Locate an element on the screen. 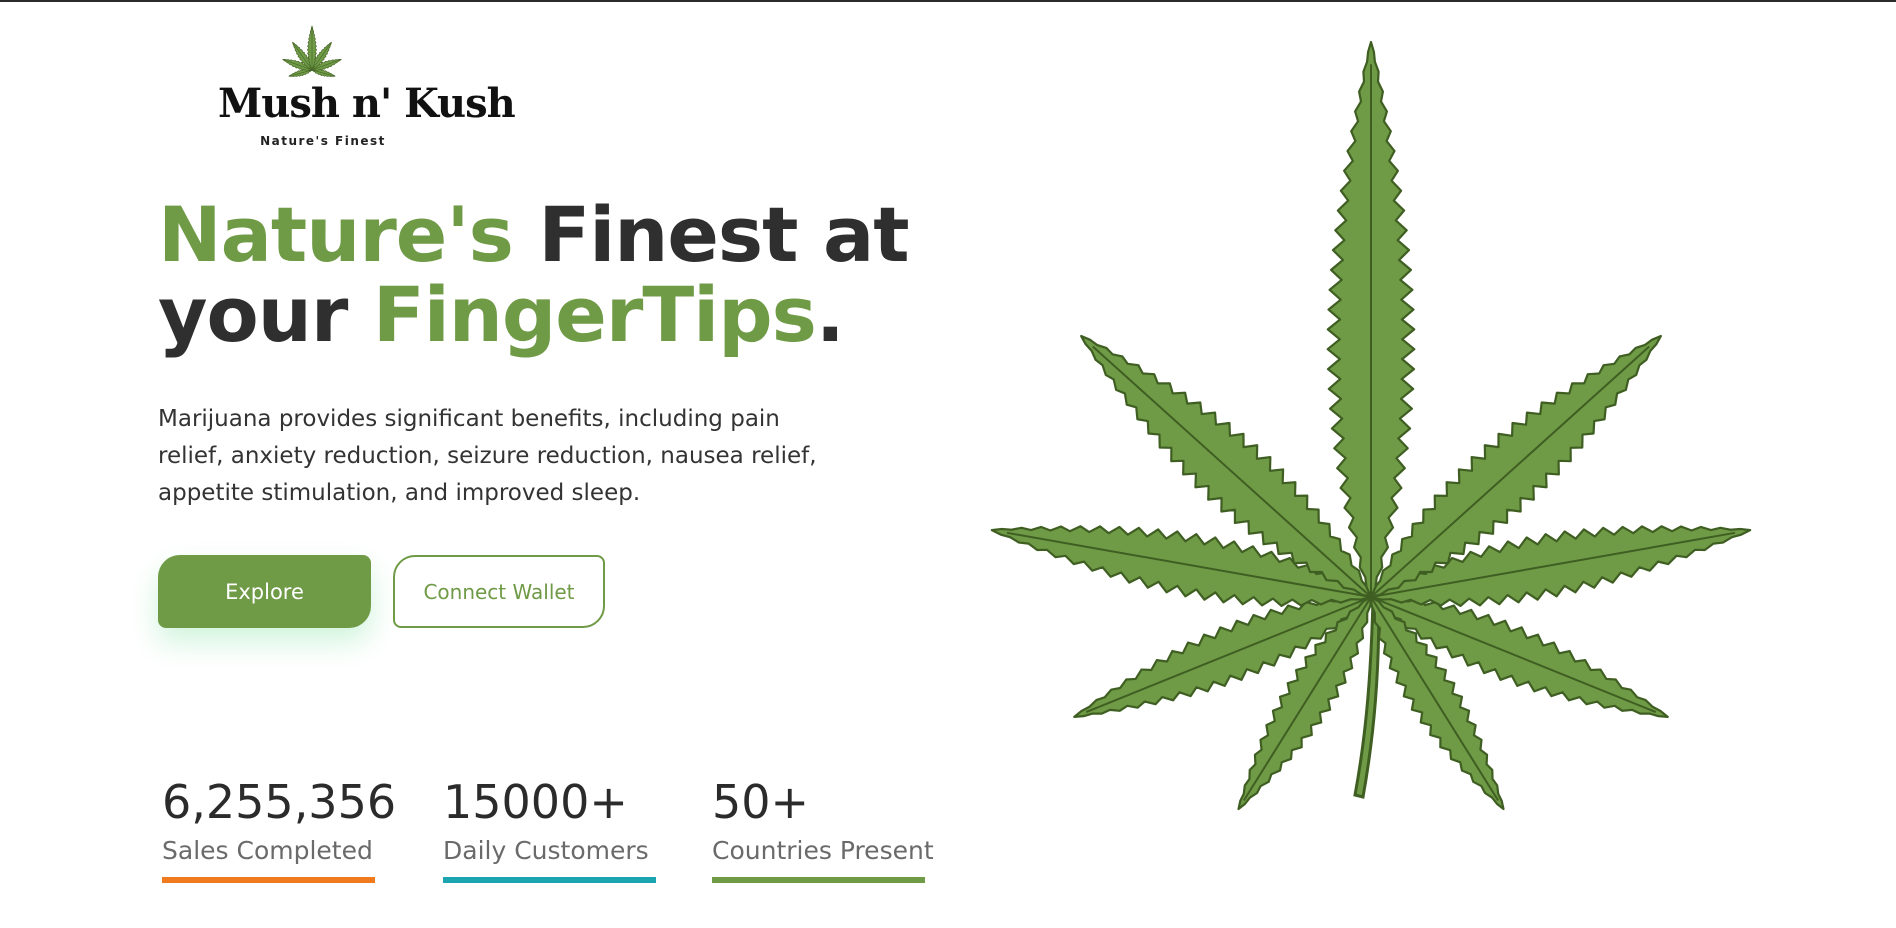 The height and width of the screenshot is (928, 1896). top-border is located at coordinates (948, 1).